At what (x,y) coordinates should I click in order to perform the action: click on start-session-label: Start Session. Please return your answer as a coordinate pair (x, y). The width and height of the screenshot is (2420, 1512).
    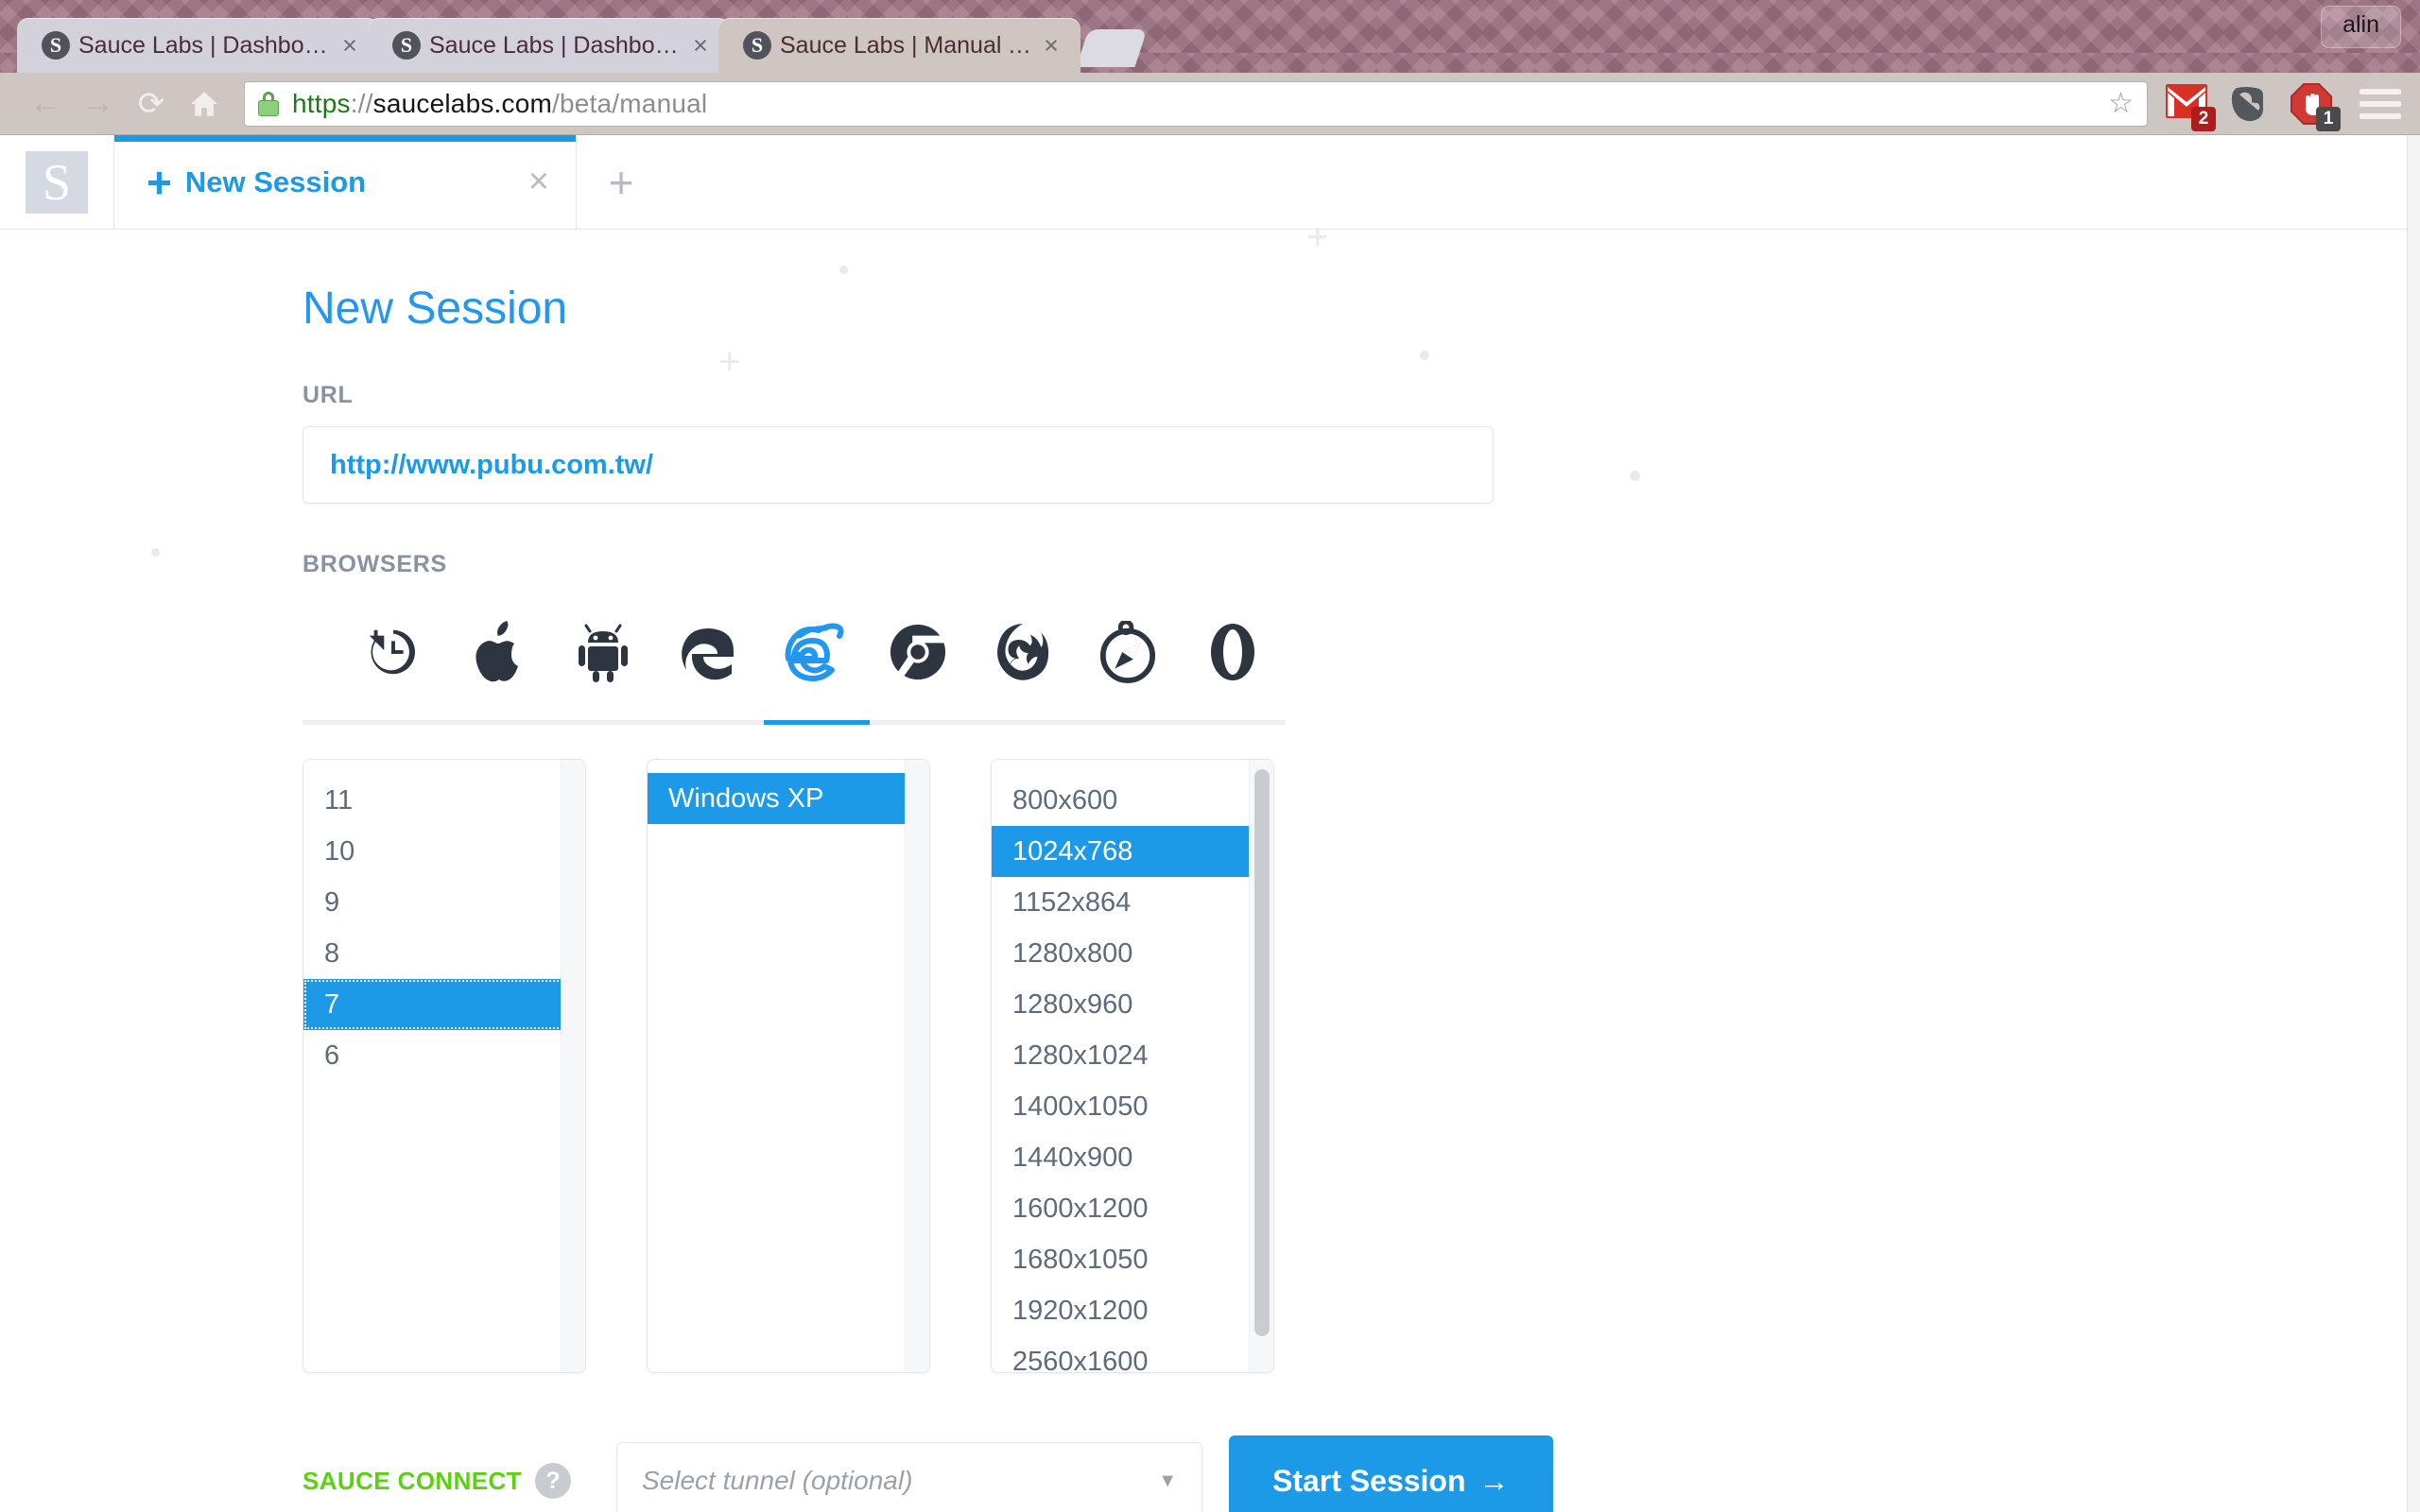
    Looking at the image, I should click on (1369, 1480).